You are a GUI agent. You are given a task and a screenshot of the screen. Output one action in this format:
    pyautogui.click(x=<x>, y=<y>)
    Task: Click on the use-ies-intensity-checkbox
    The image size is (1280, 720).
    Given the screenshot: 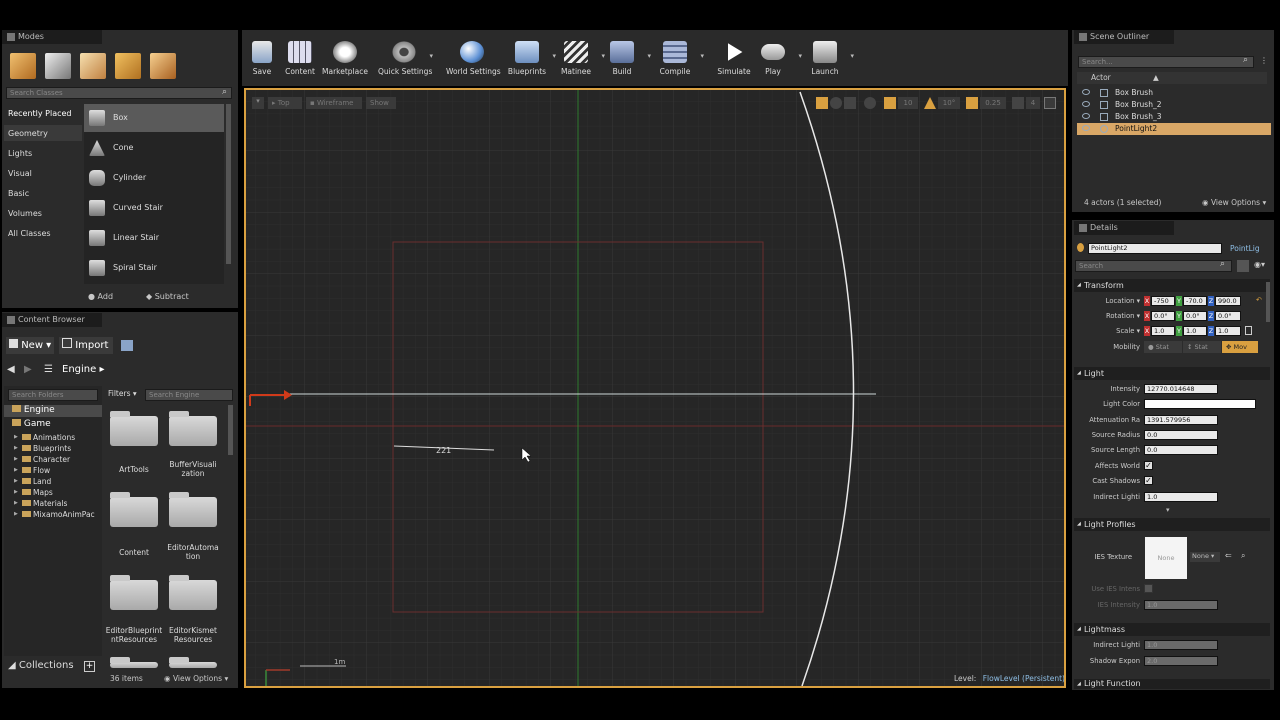 What is the action you would take?
    pyautogui.click(x=1148, y=588)
    